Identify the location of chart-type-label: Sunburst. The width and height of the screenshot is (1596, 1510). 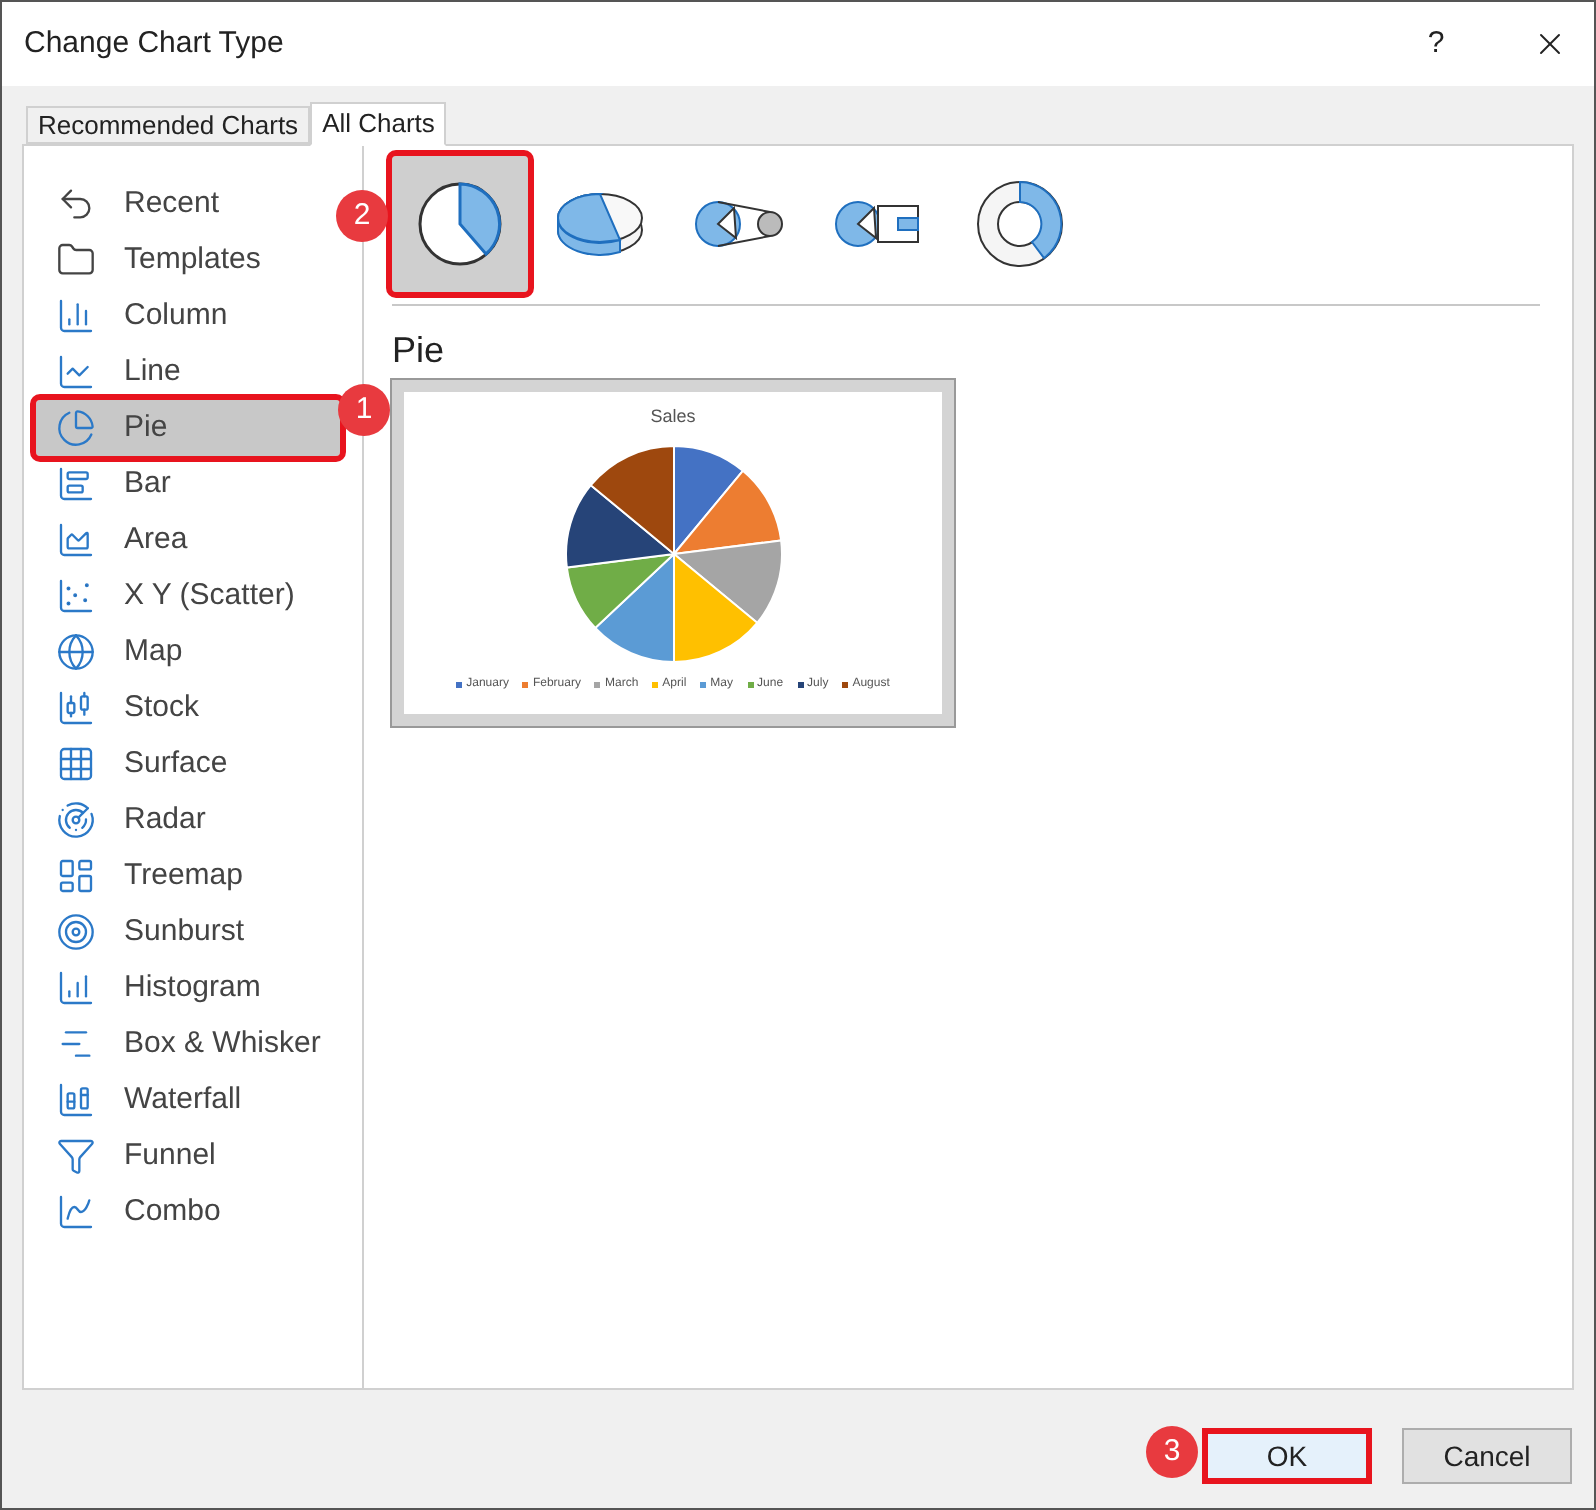
(184, 931).